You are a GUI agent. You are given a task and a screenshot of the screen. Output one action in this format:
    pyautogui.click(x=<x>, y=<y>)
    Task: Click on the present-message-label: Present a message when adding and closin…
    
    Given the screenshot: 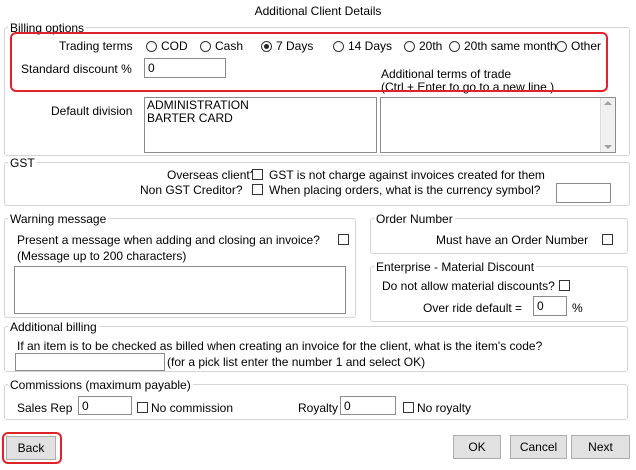 What is the action you would take?
    pyautogui.click(x=168, y=240)
    